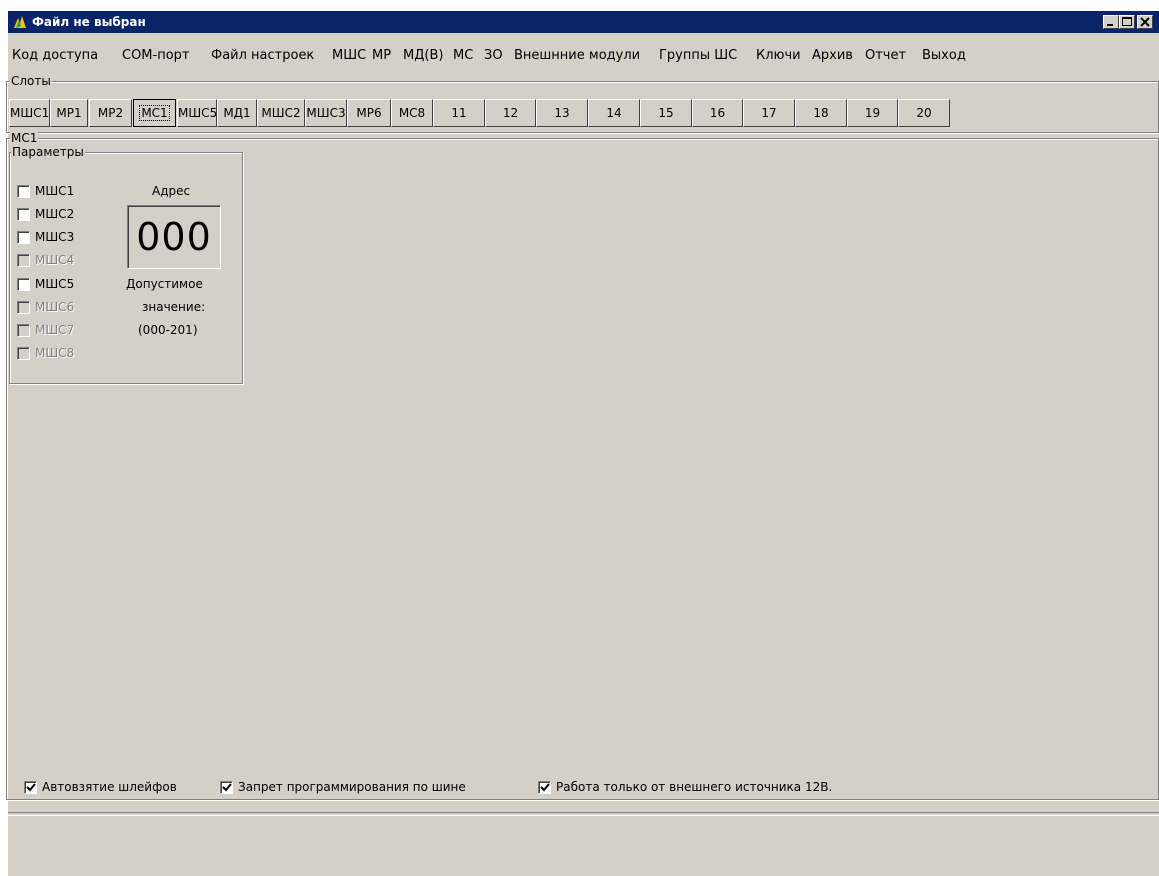  I want to click on checkbox-mshs8, so click(23, 353).